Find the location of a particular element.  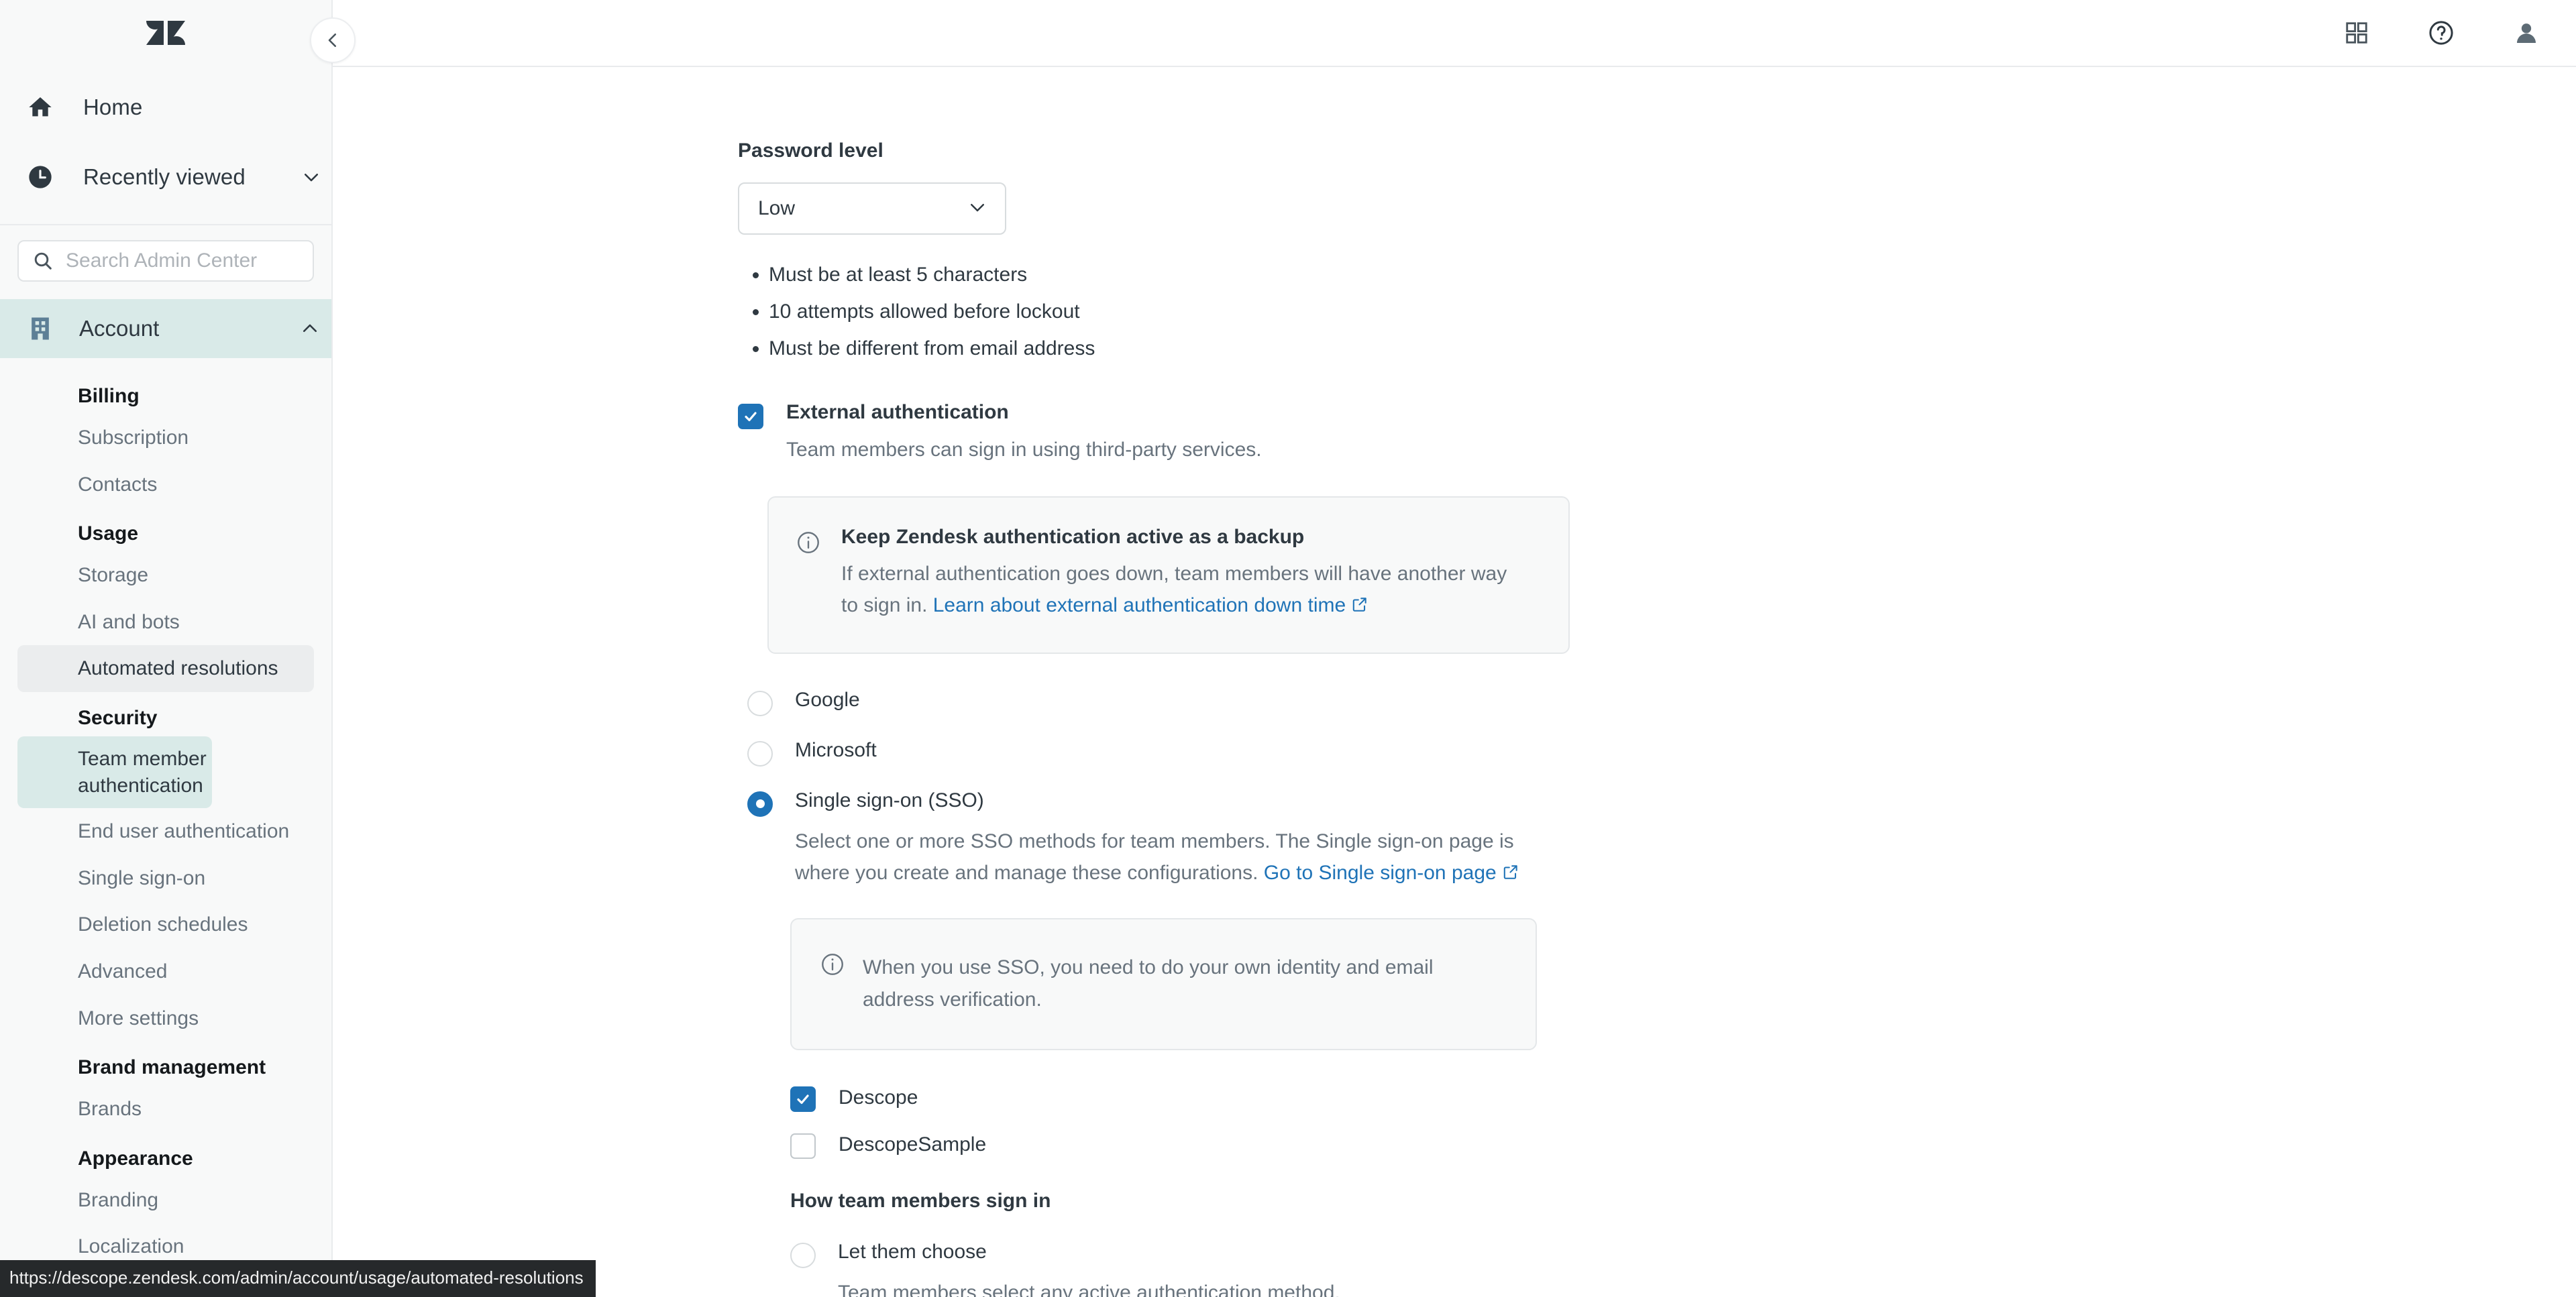

sidebar-item-automated-resolutions: Automated resolutions is located at coordinates (165, 668).